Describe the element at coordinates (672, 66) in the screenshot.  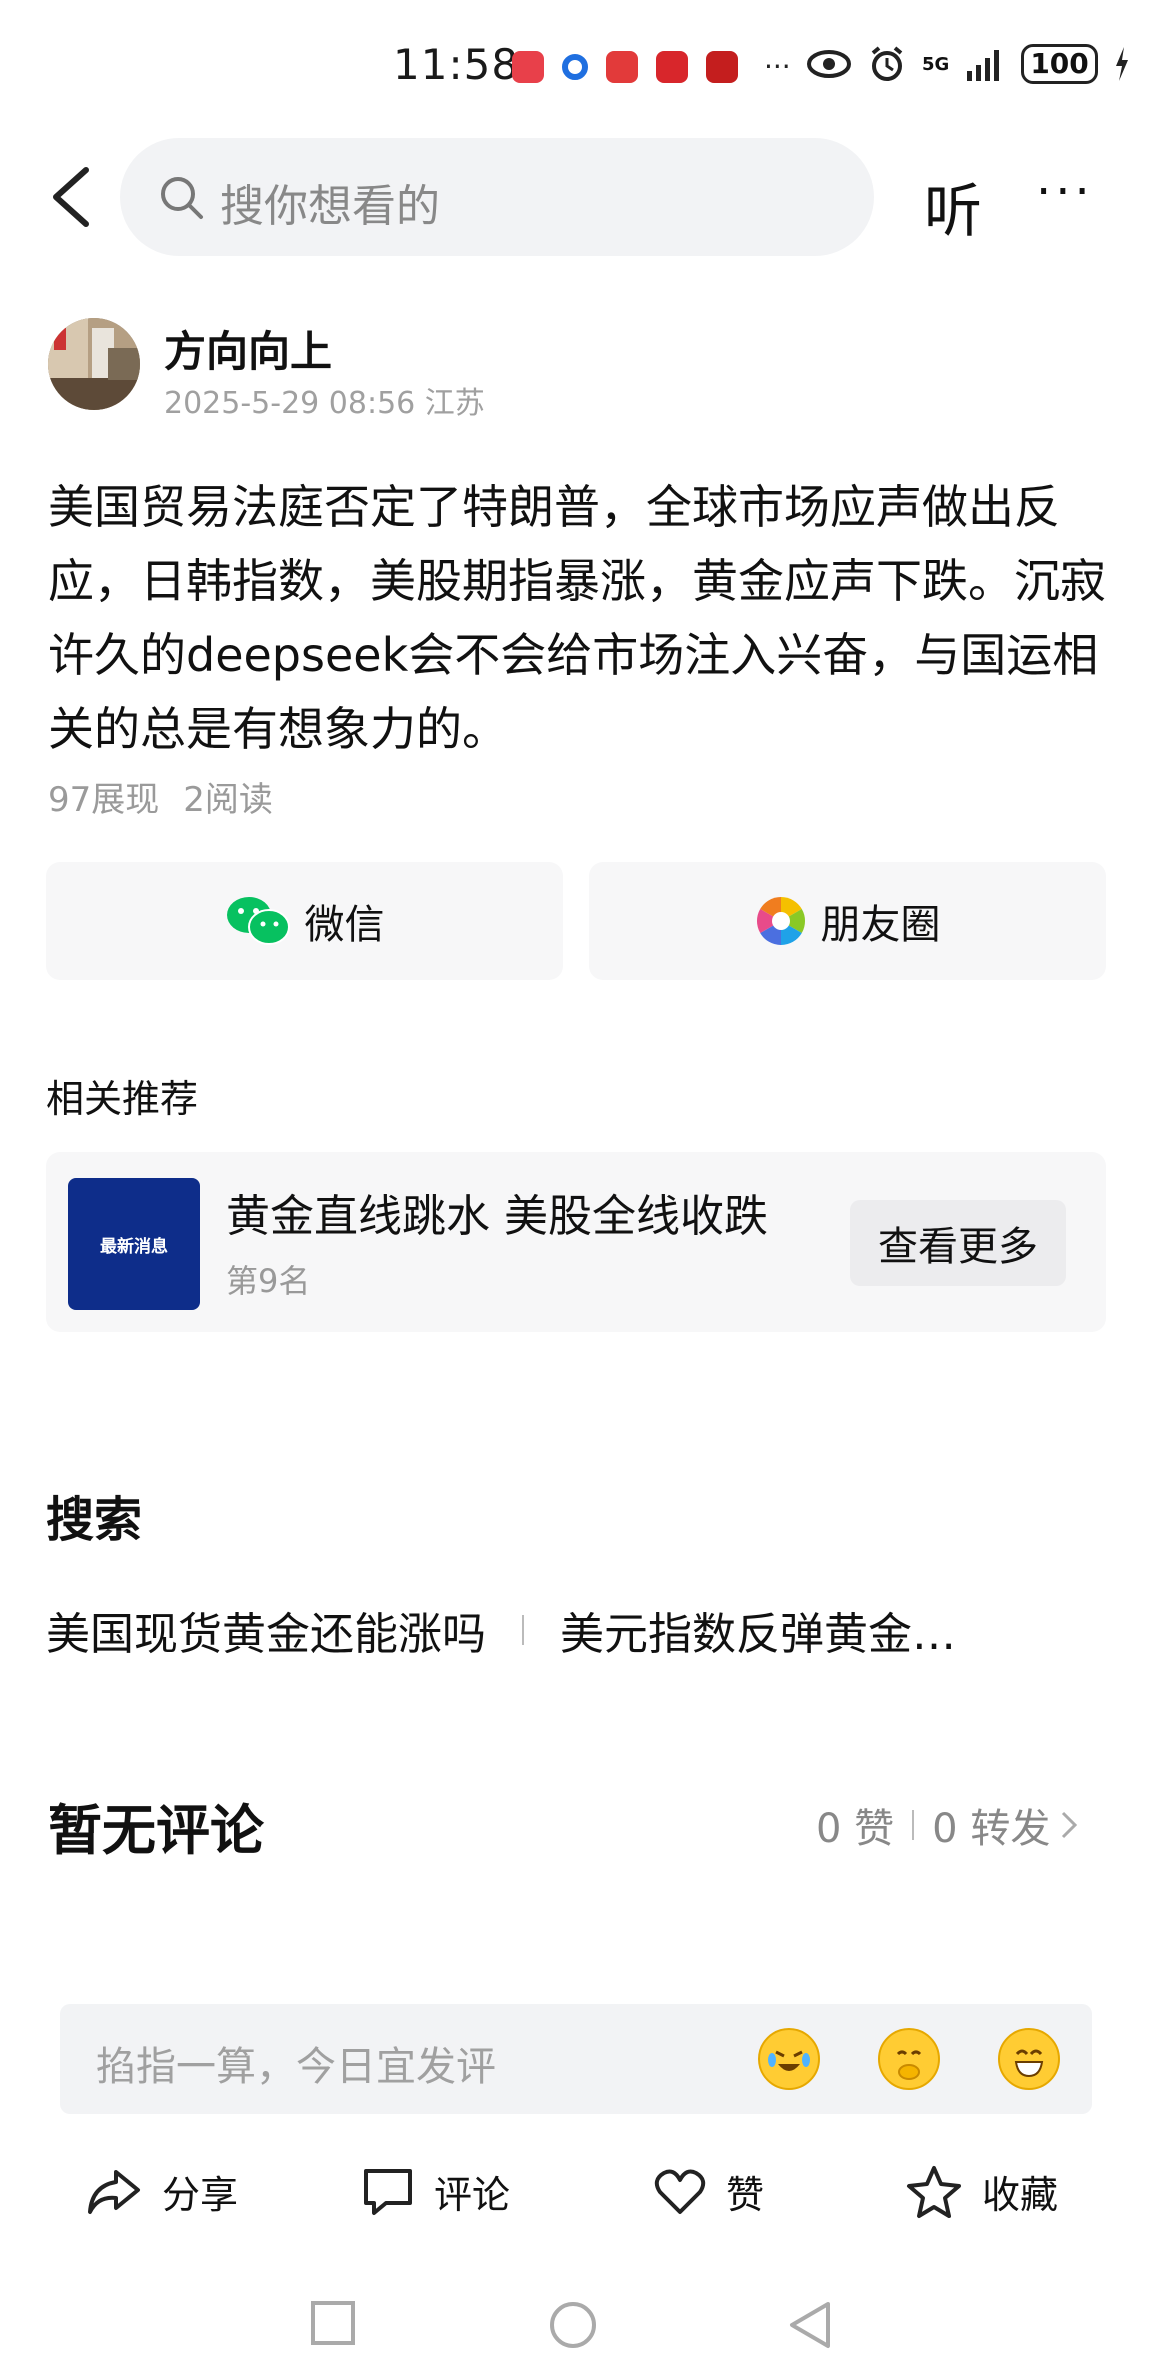
I see `stock-app-icon` at that location.